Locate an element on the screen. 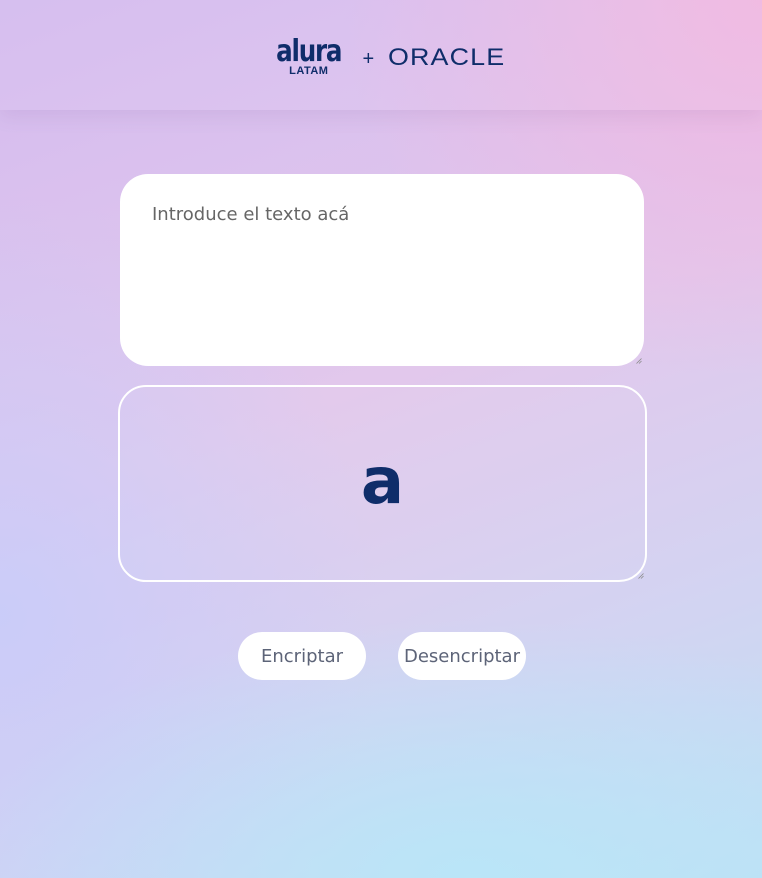 Image resolution: width=762 pixels, height=878 pixels. page-header: alura LATAM + ORACLE is located at coordinates (381, 55).